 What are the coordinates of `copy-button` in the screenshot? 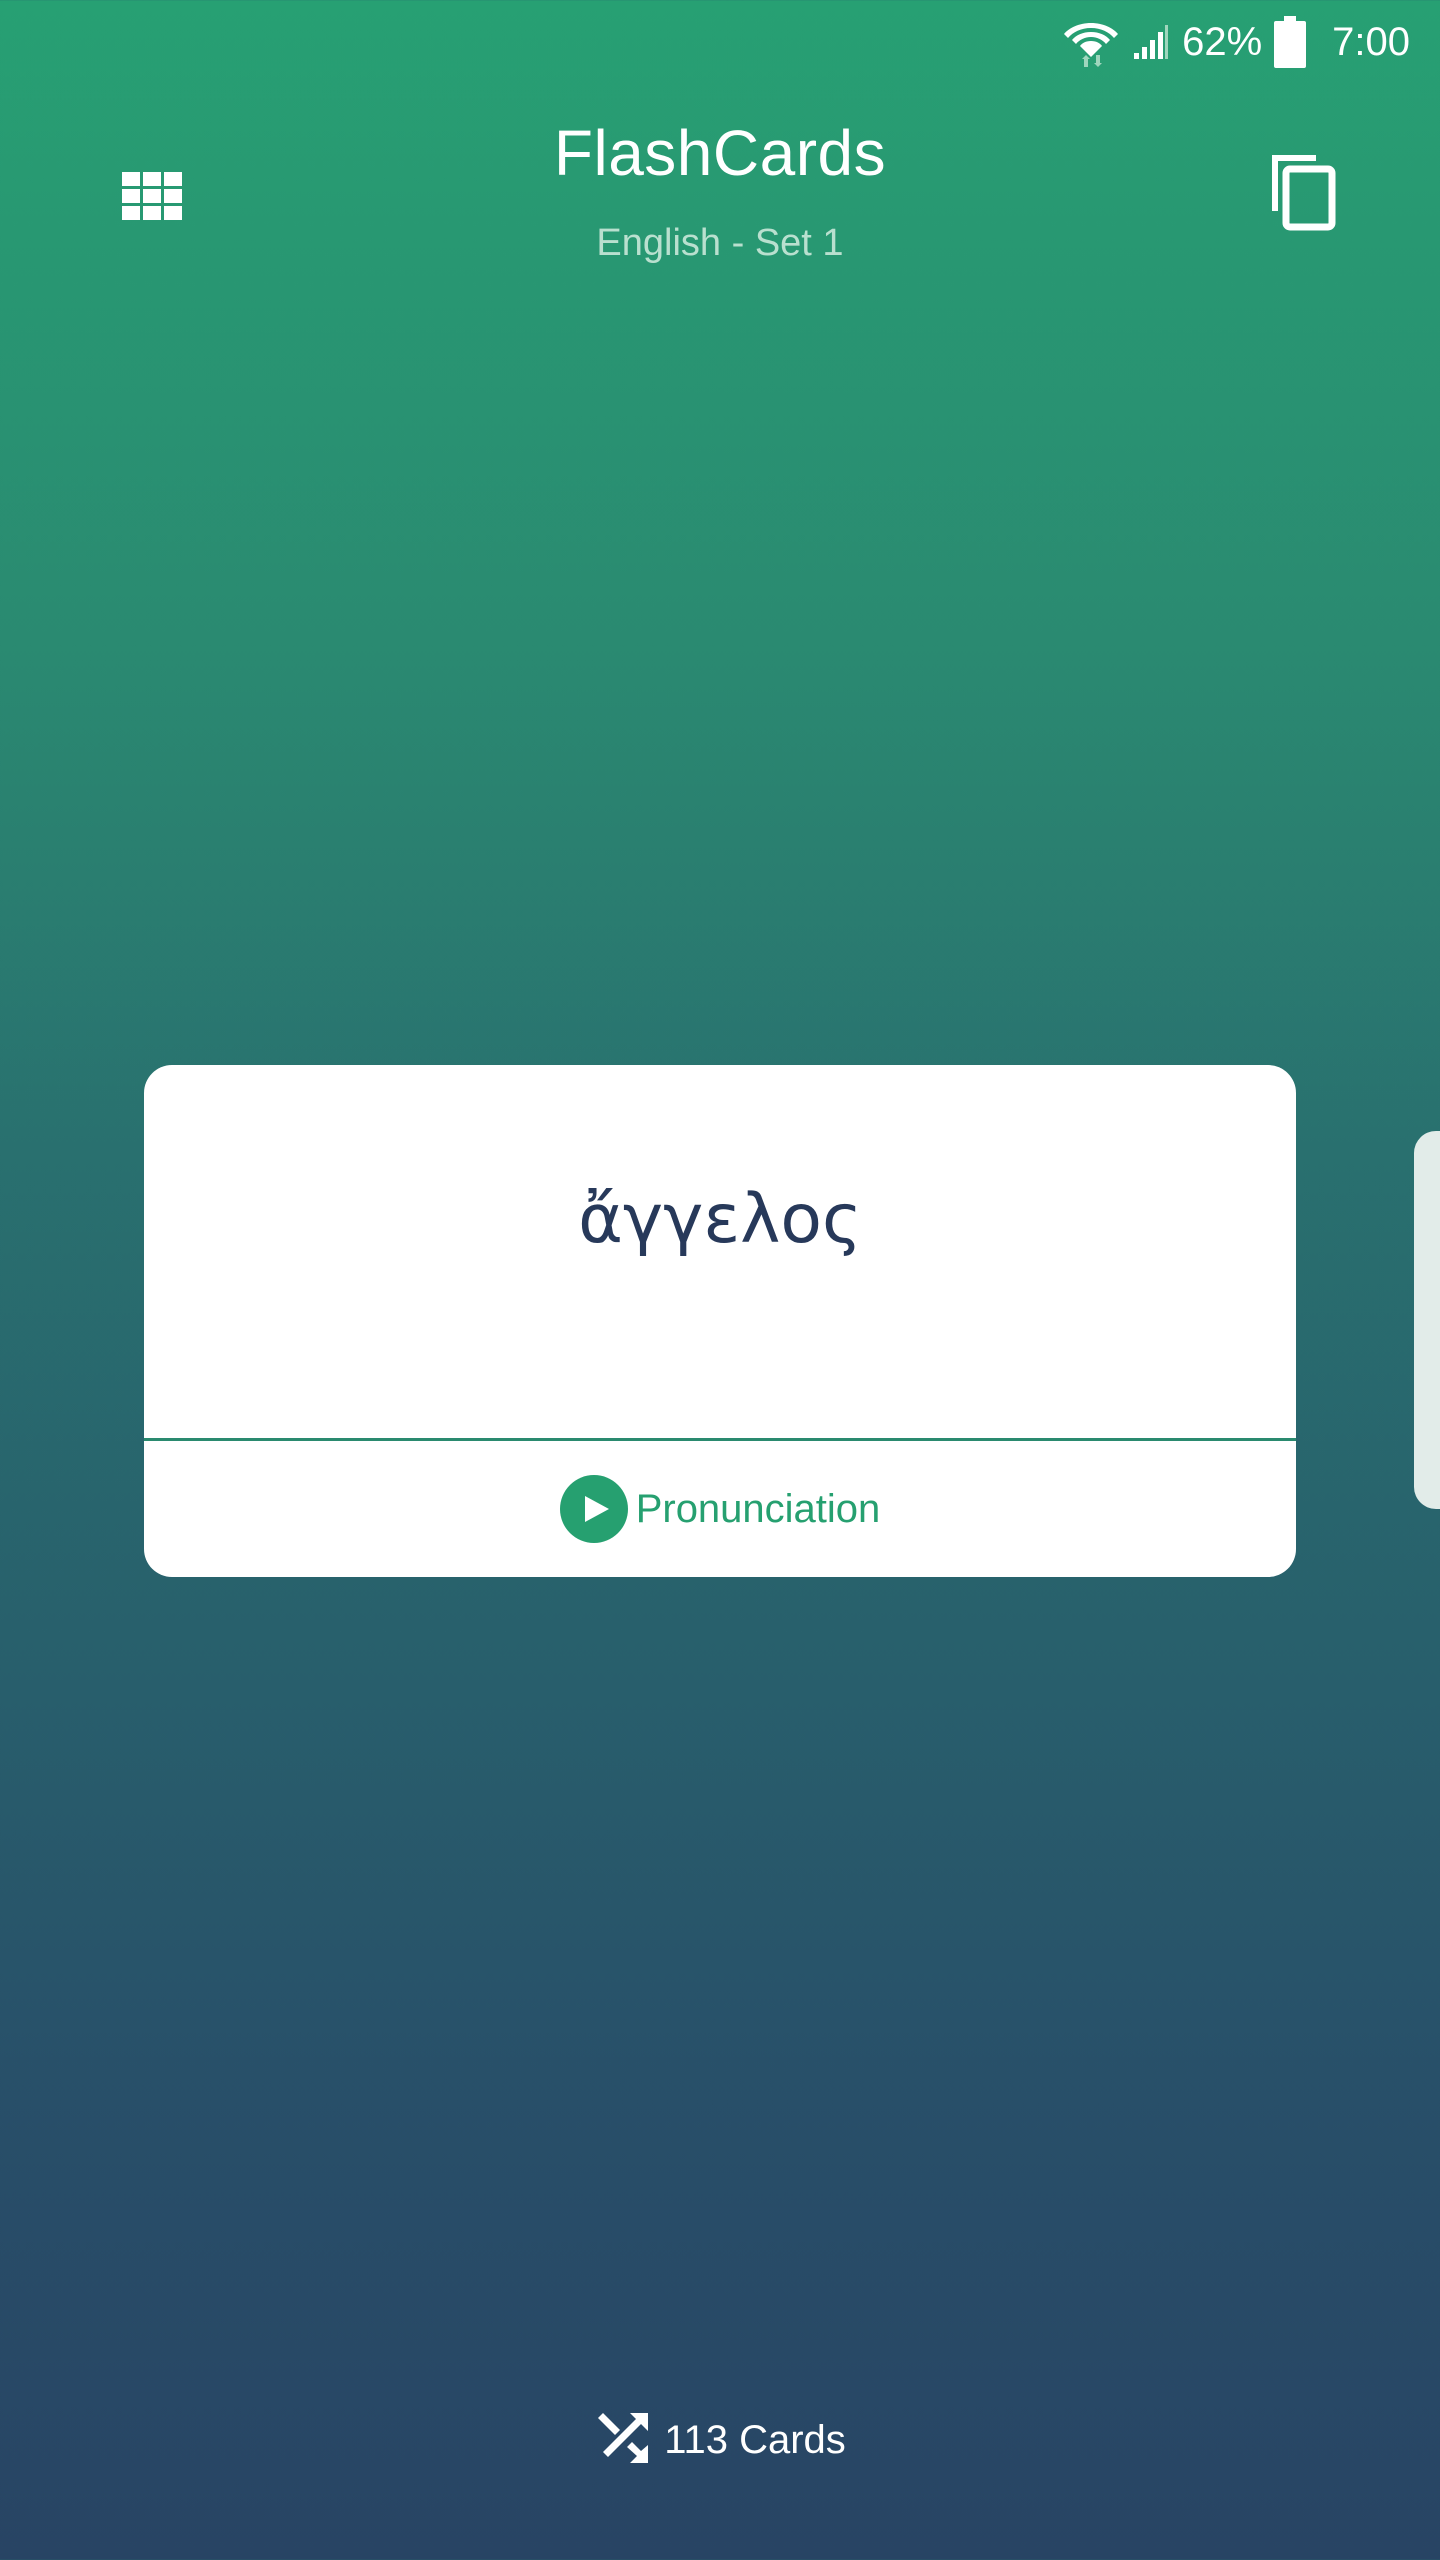 It's located at (1303, 191).